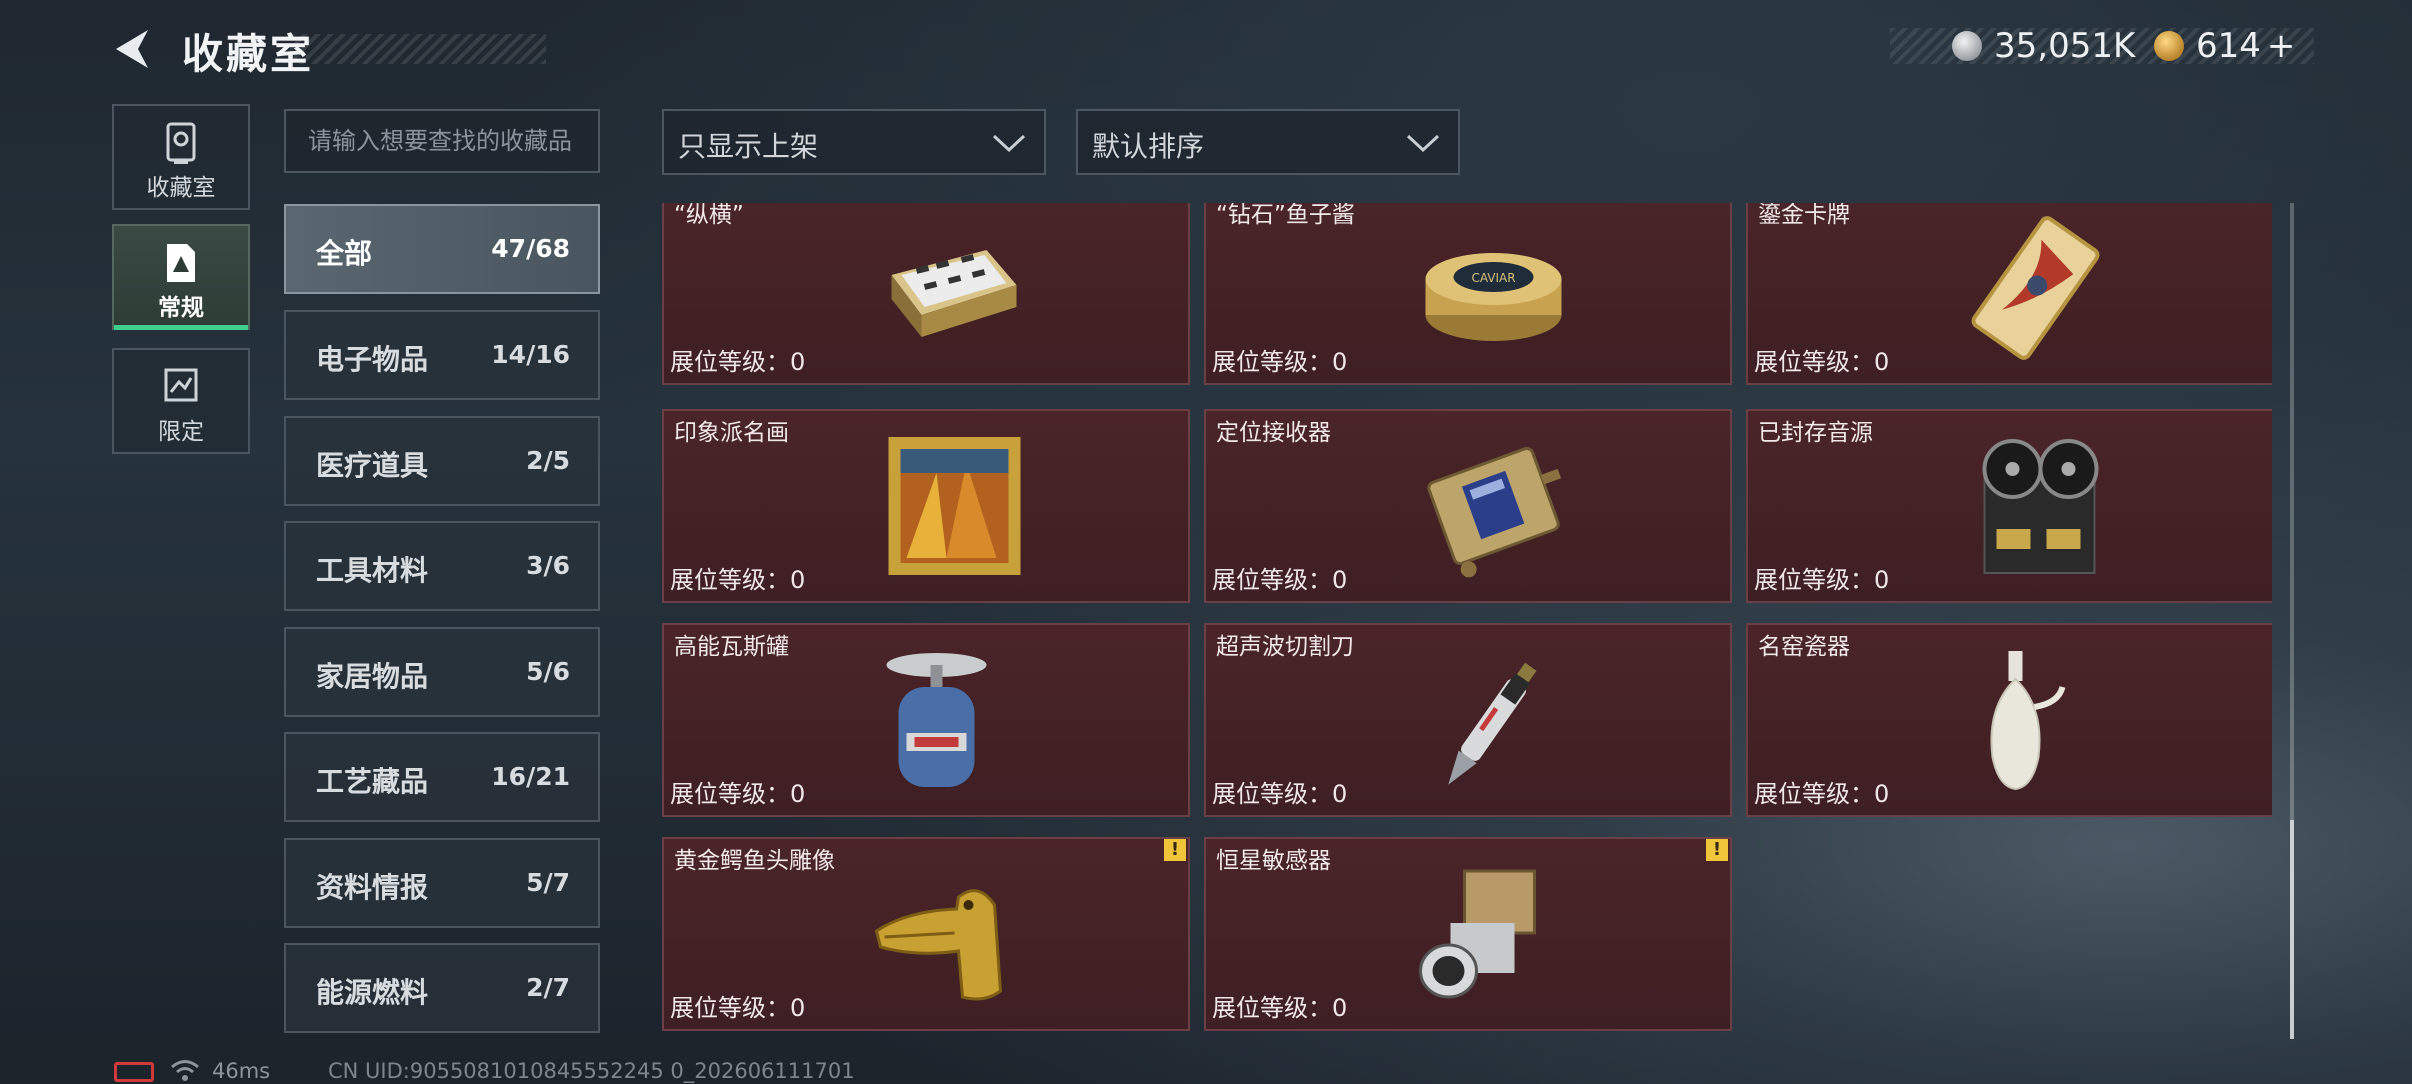  What do you see at coordinates (936, 720) in the screenshot?
I see `gas-canister-icon` at bounding box center [936, 720].